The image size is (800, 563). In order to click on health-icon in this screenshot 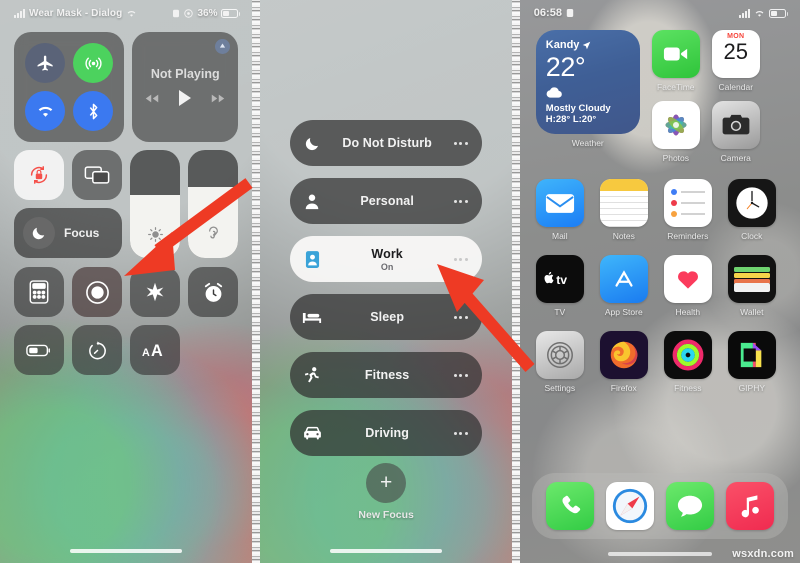, I will do `click(687, 279)`.